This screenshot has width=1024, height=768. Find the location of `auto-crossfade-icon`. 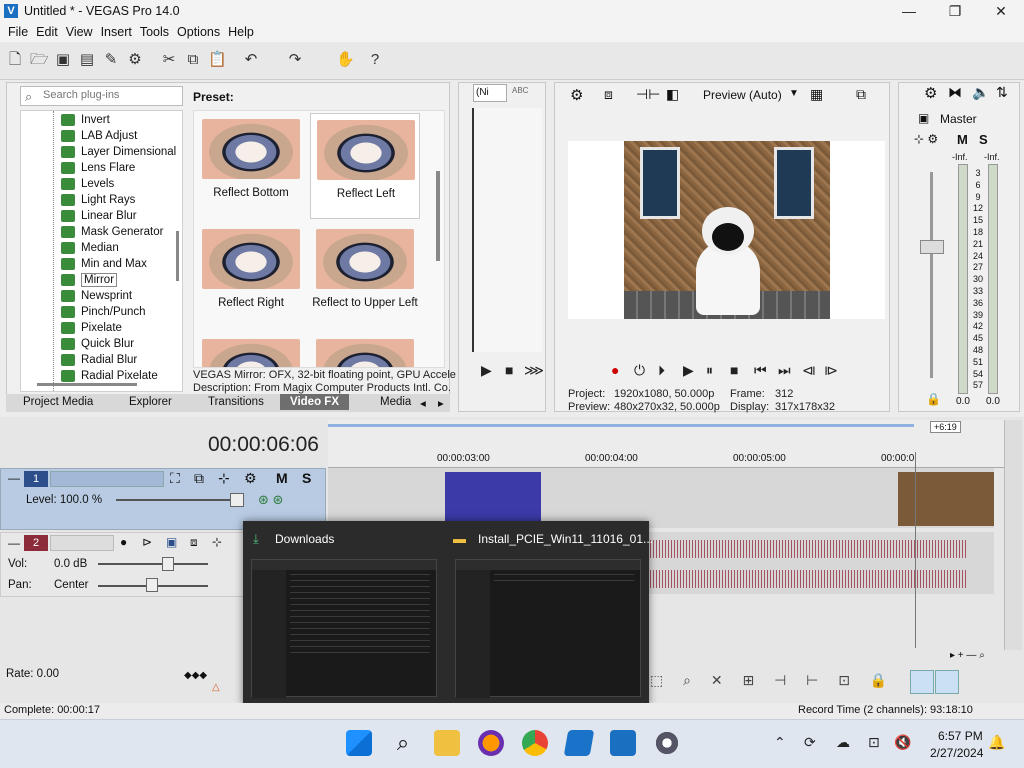

auto-crossfade-icon is located at coordinates (947, 682).